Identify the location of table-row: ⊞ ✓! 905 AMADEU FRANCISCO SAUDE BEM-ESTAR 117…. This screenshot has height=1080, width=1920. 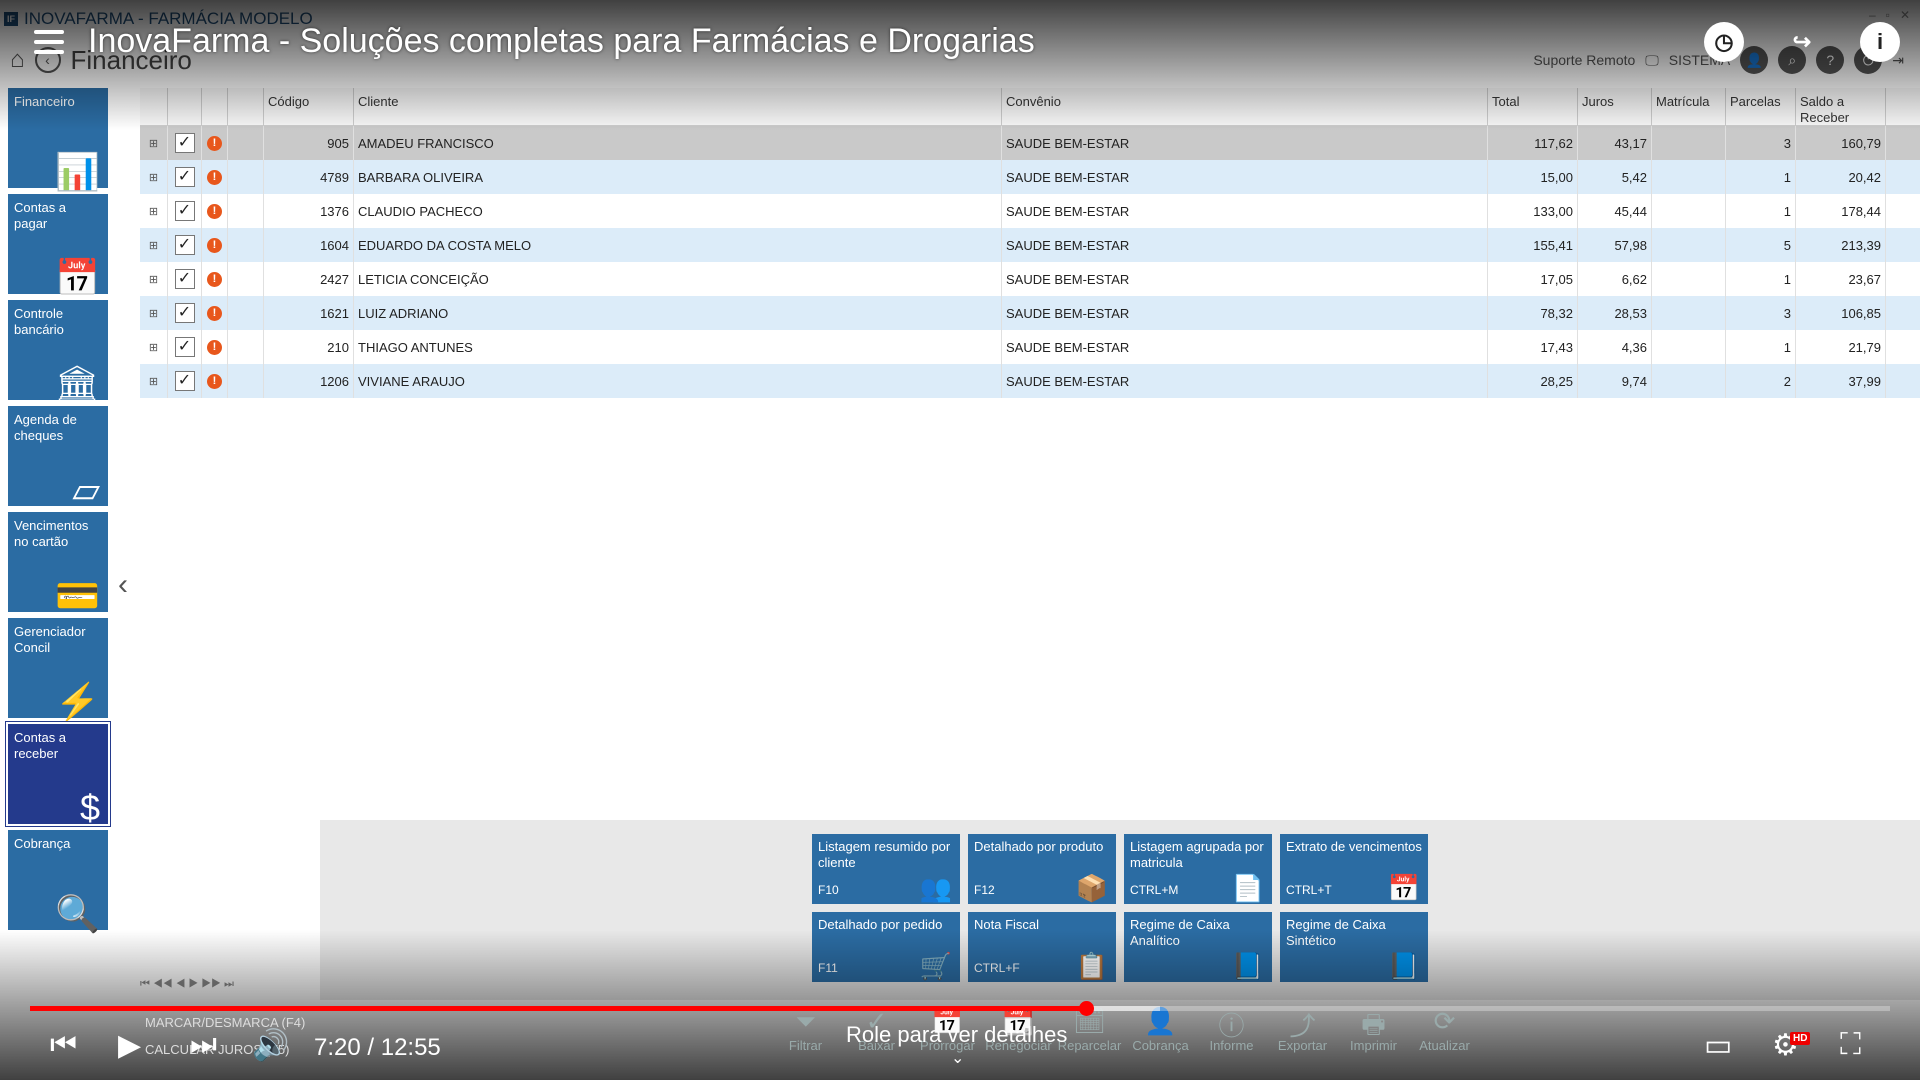
(1030, 143).